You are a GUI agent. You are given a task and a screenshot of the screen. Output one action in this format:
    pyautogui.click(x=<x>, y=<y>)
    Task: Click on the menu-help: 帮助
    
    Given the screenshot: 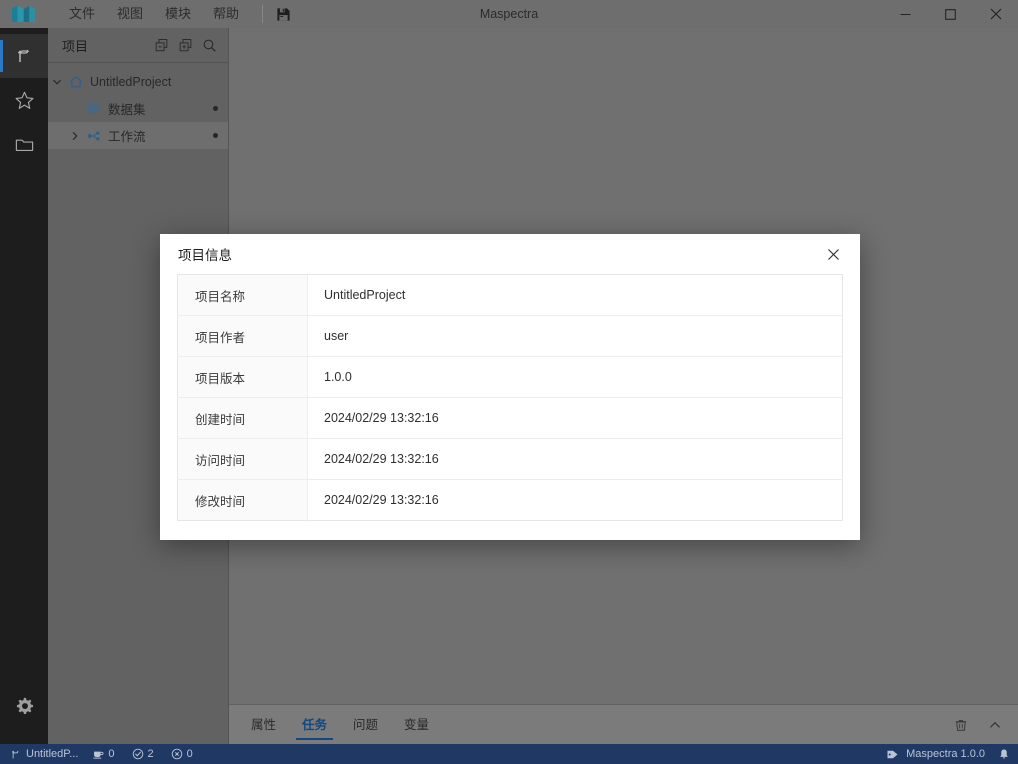 What is the action you would take?
    pyautogui.click(x=226, y=14)
    